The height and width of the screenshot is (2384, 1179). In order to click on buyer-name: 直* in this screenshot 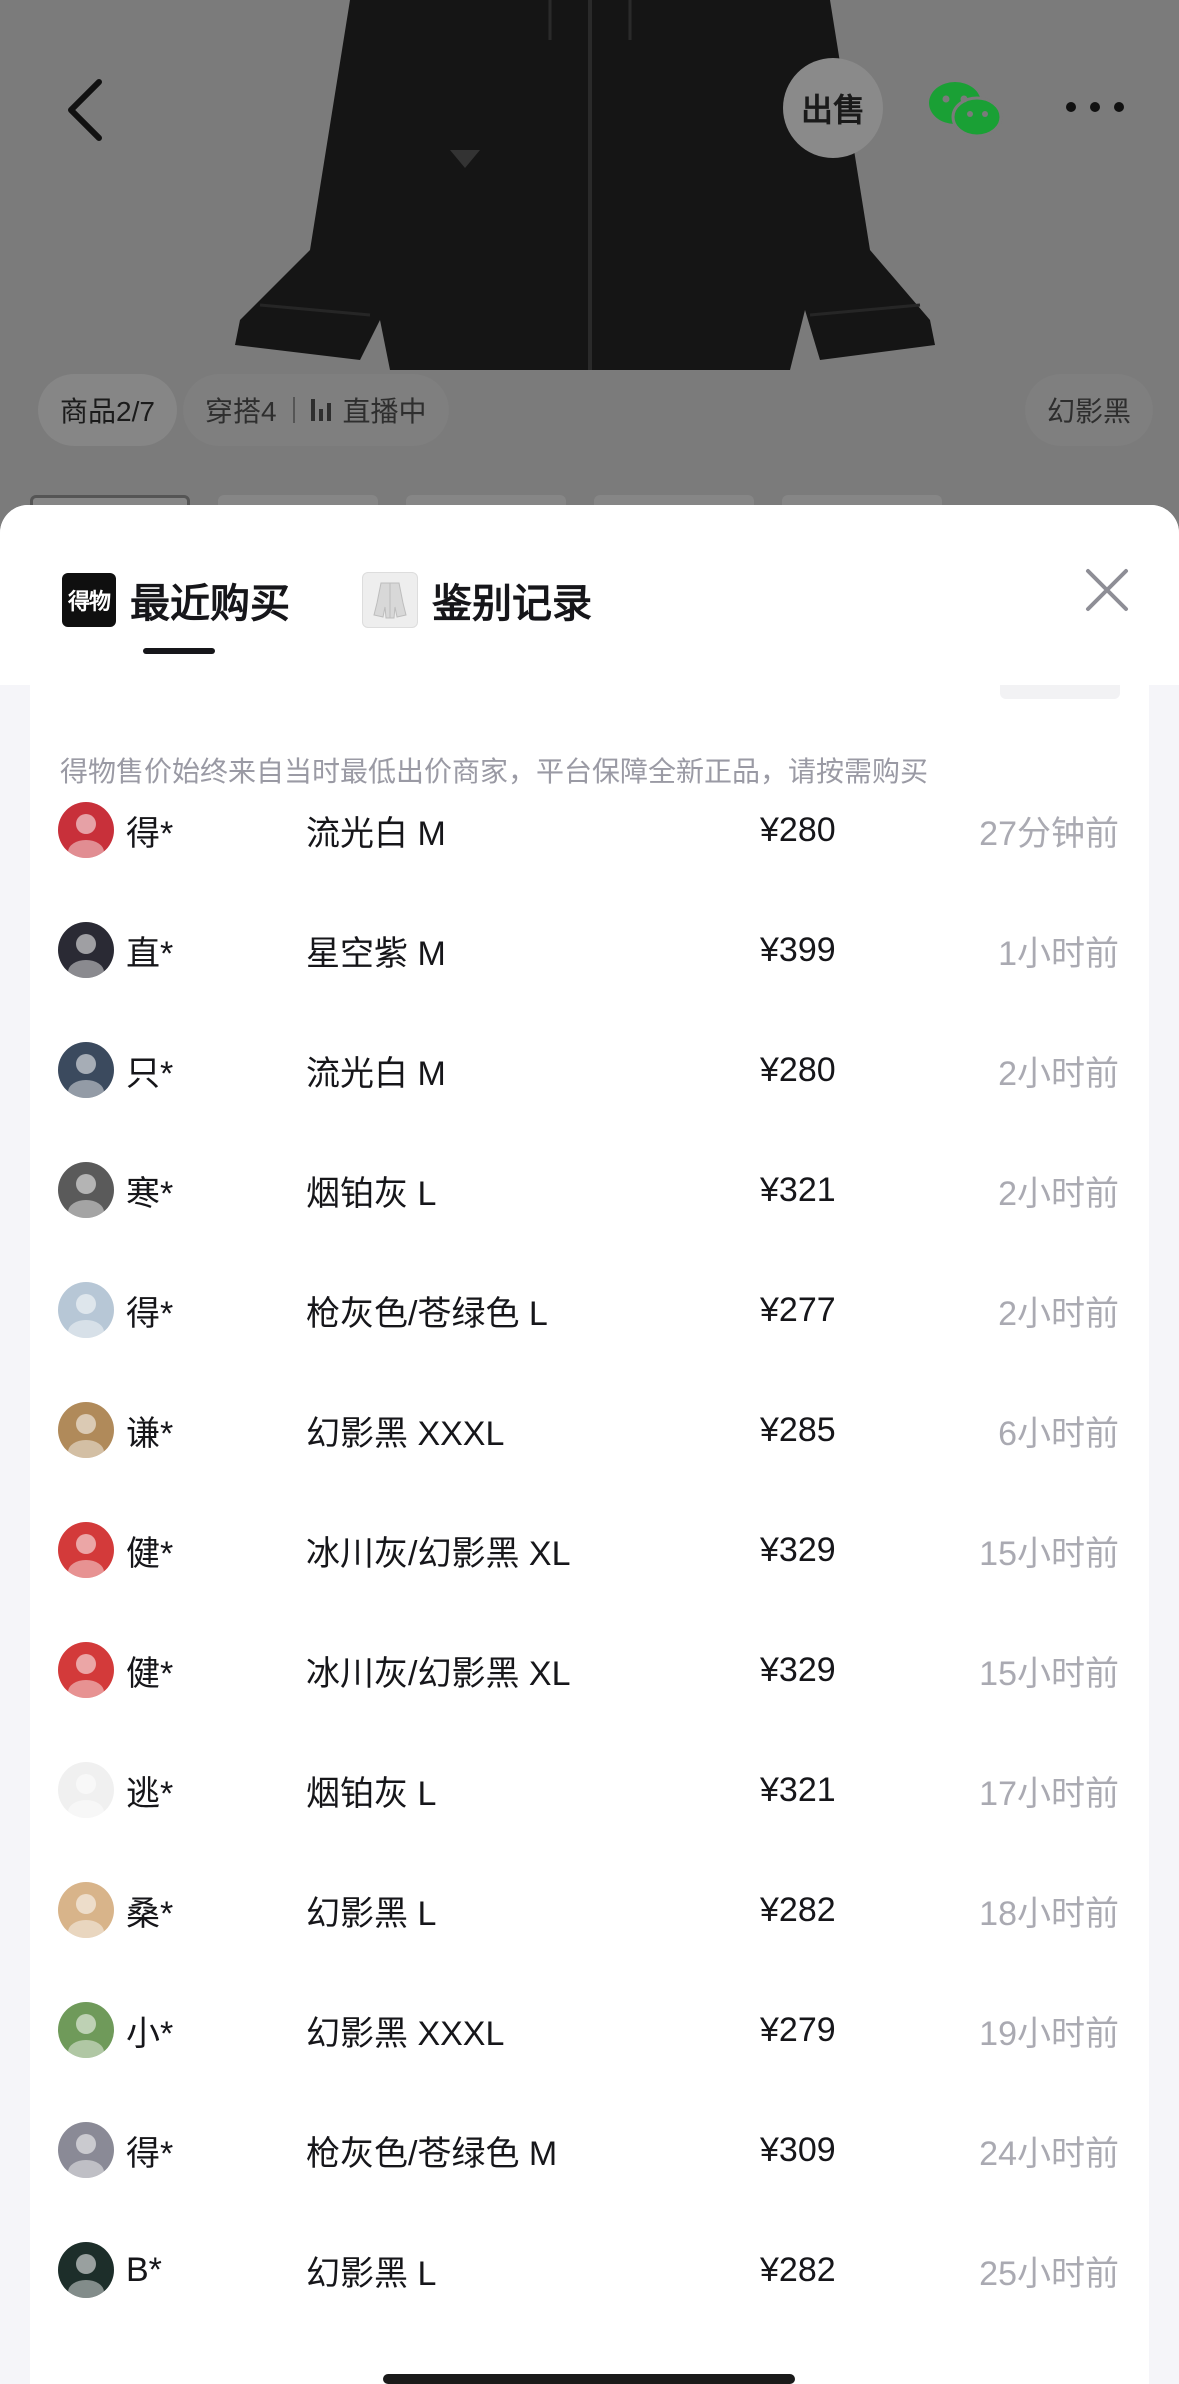, I will do `click(150, 953)`.